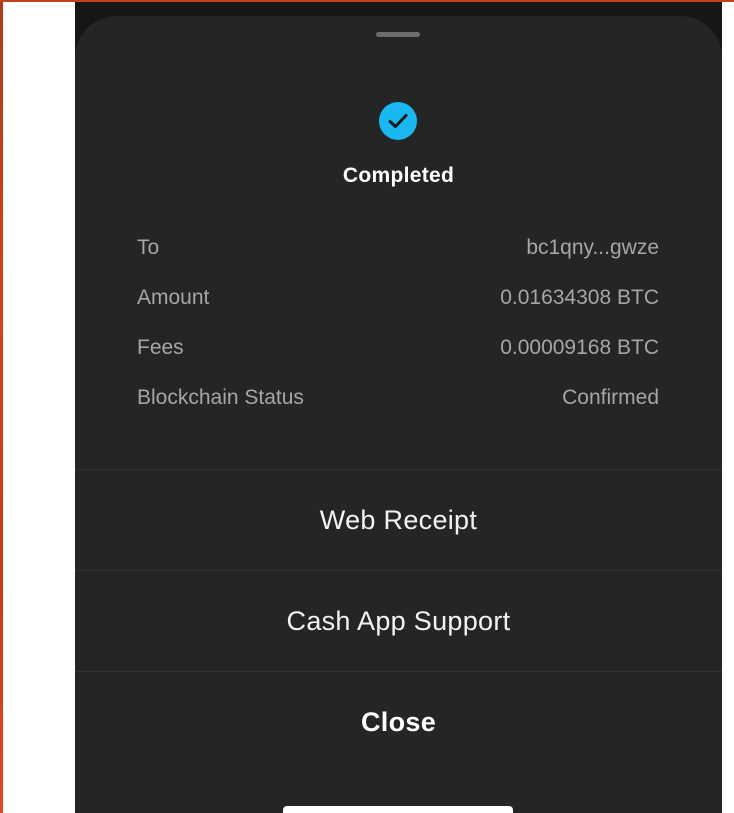  I want to click on detail-row-to: To bc1qny...gwze, so click(398, 260).